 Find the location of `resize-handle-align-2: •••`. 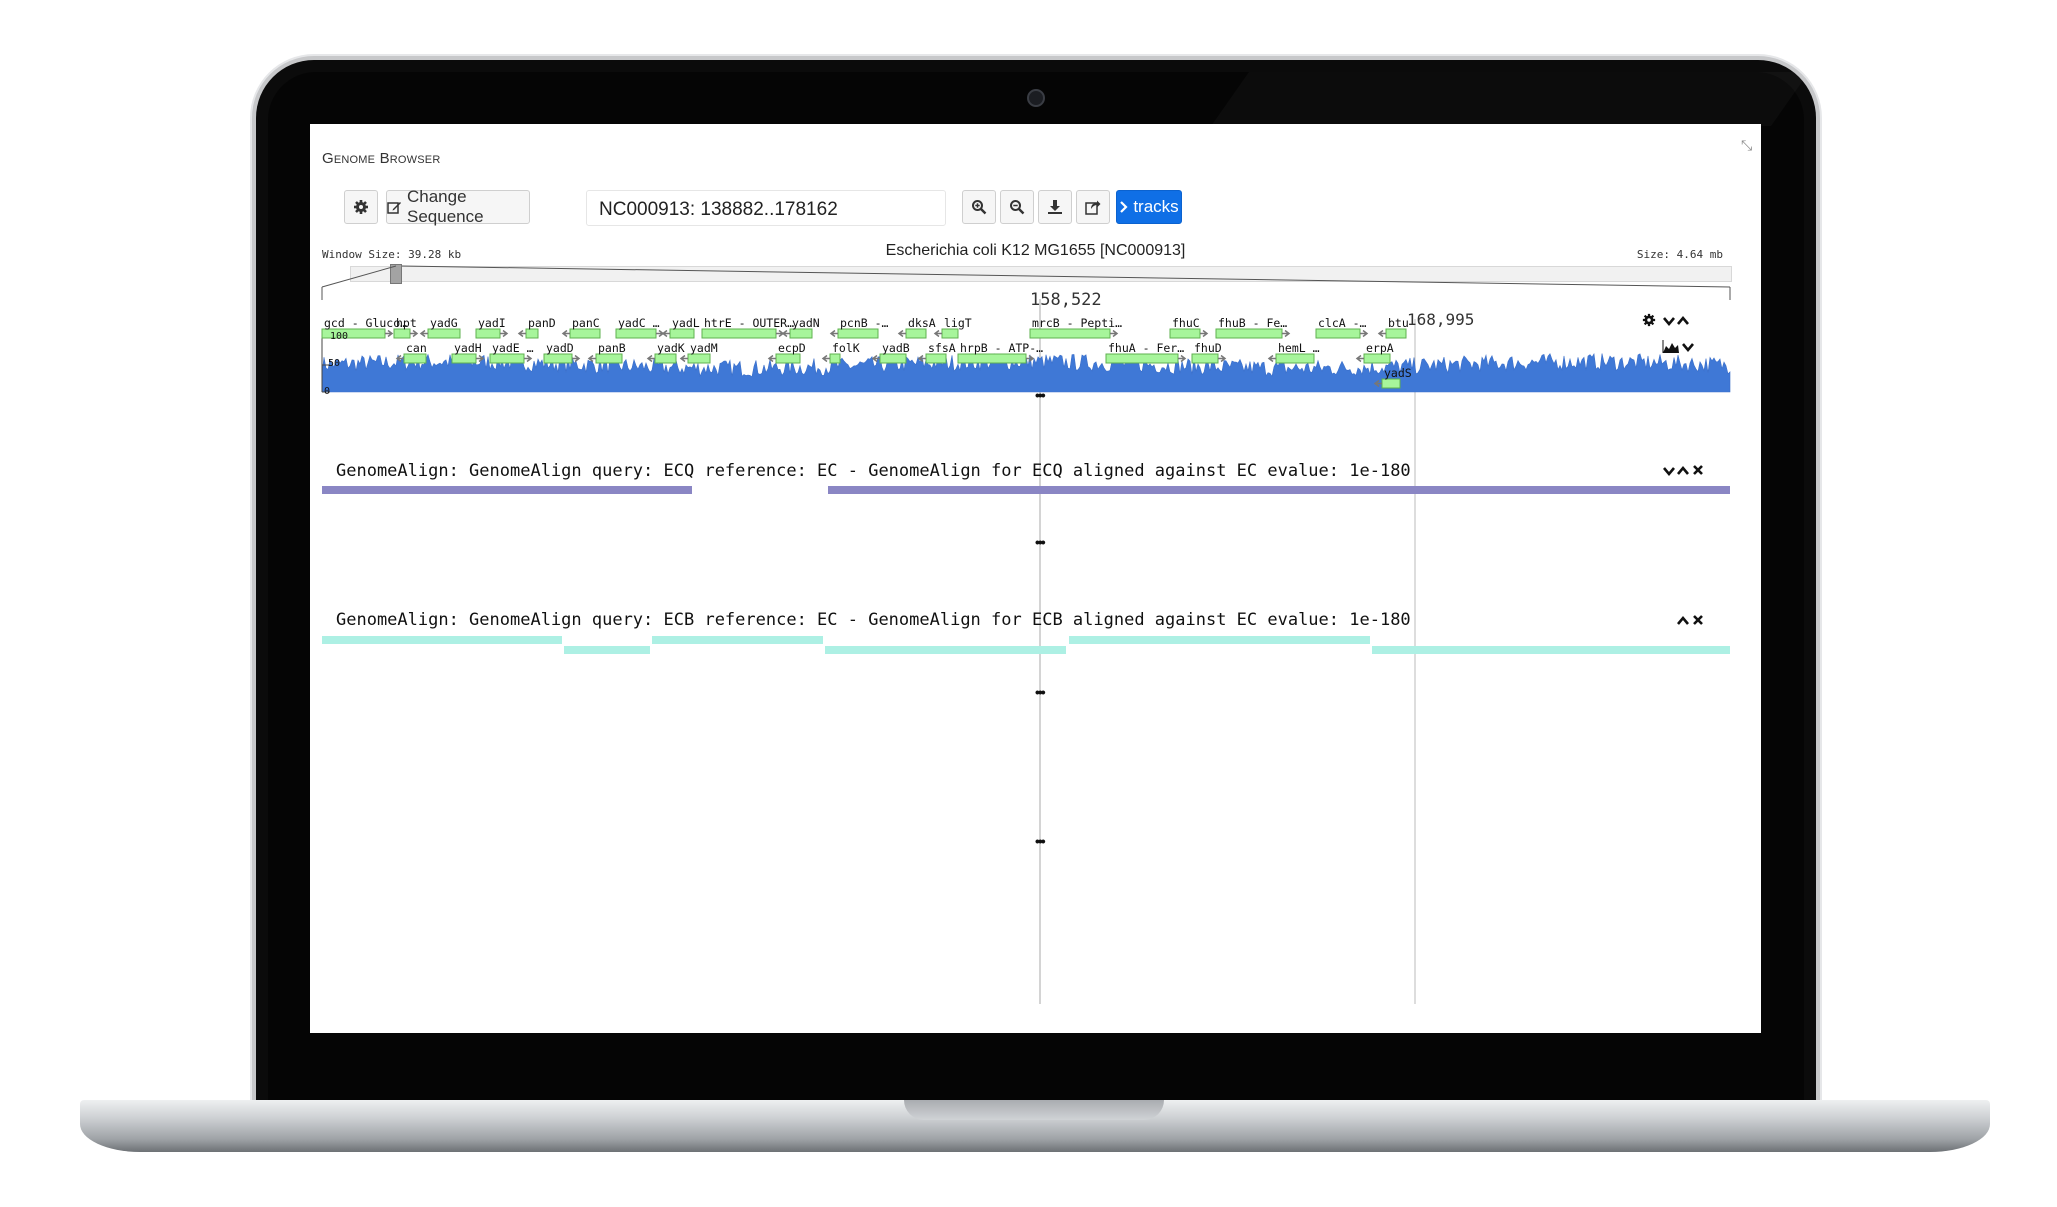

resize-handle-align-2: ••• is located at coordinates (1040, 841).